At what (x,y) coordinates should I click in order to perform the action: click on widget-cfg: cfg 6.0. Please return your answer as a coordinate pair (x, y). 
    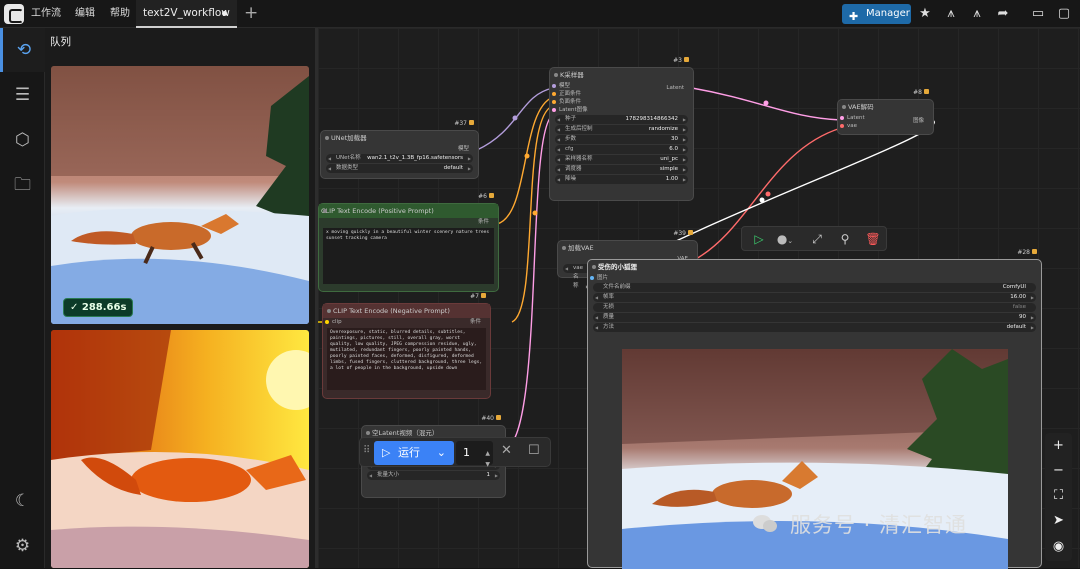
    Looking at the image, I should click on (621, 149).